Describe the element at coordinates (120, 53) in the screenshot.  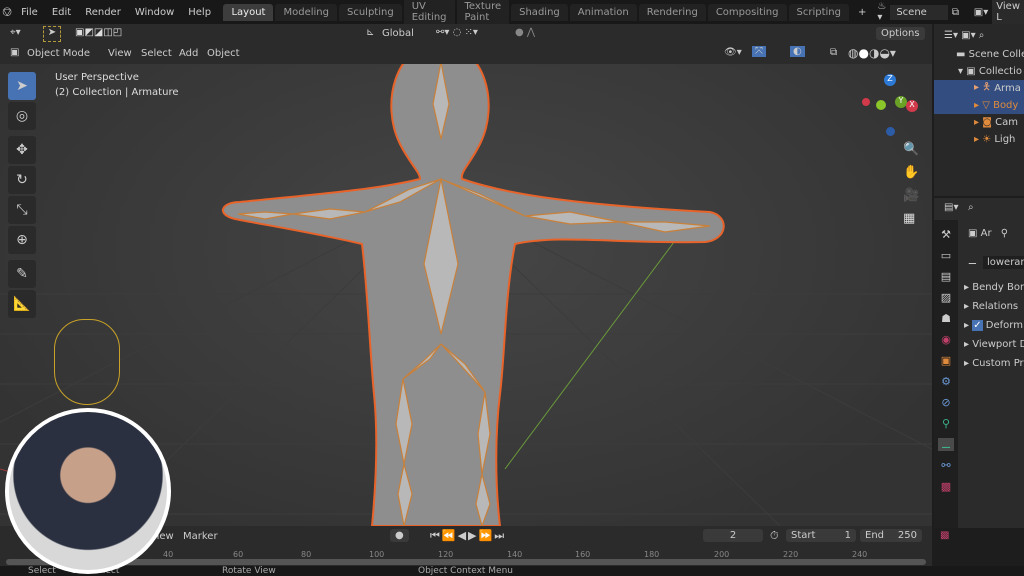
I see `menu-view: View` at that location.